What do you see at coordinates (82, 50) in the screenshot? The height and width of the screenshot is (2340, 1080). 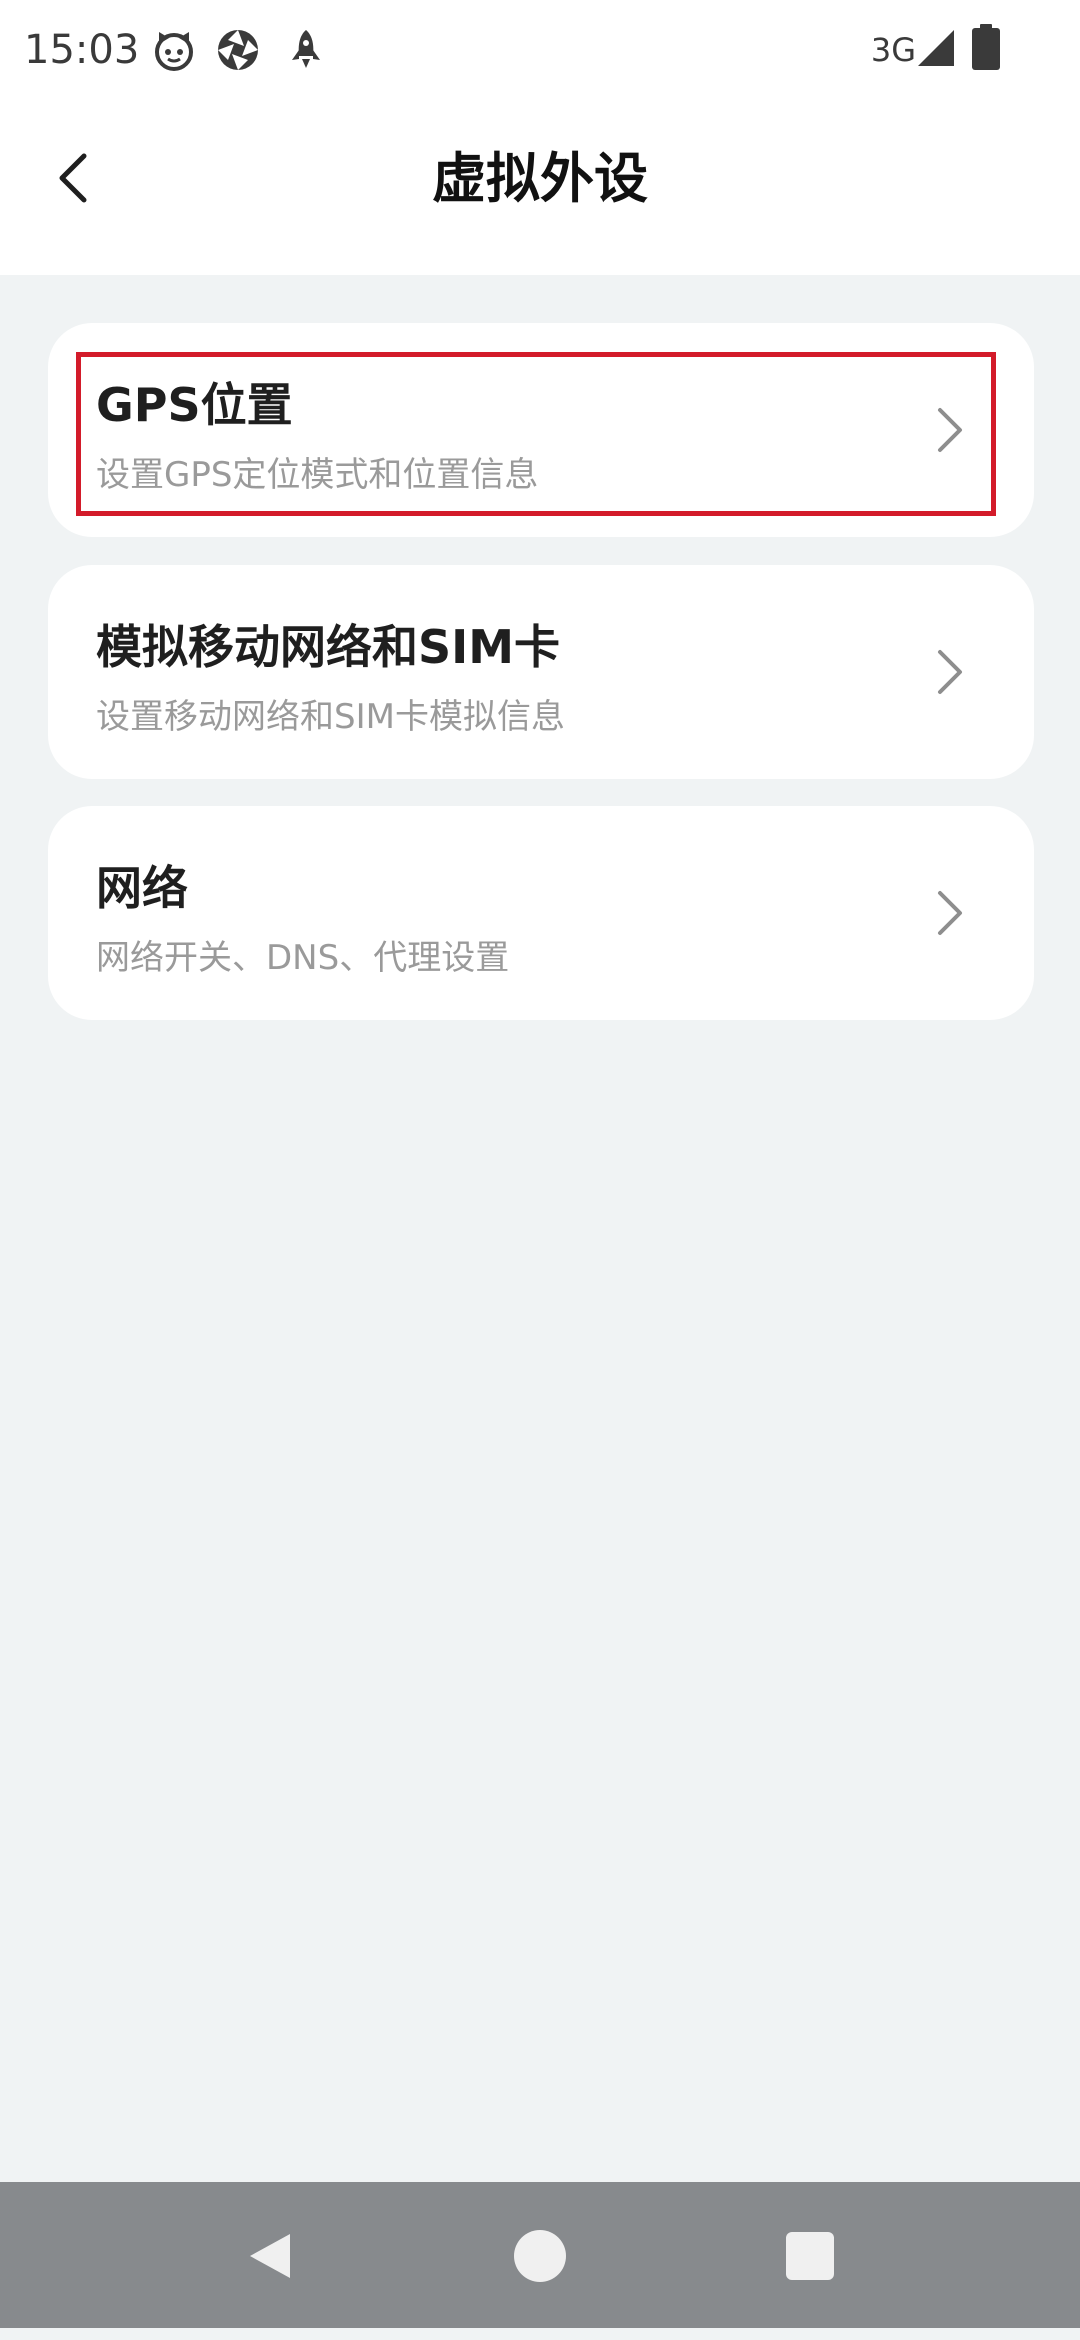 I see `status-time: 15:03` at bounding box center [82, 50].